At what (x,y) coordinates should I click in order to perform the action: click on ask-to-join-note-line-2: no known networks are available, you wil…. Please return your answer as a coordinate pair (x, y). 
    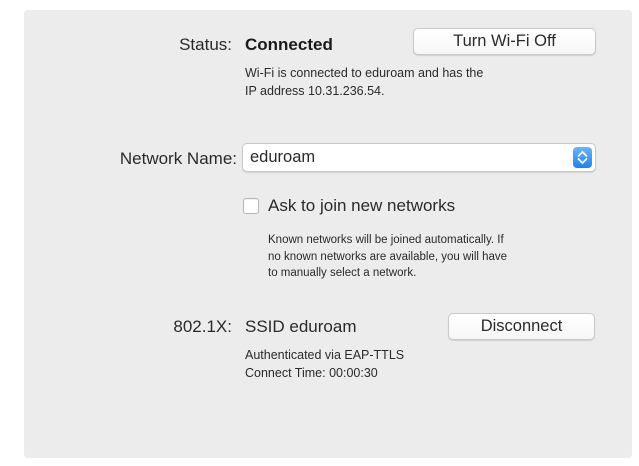
    Looking at the image, I should click on (388, 256).